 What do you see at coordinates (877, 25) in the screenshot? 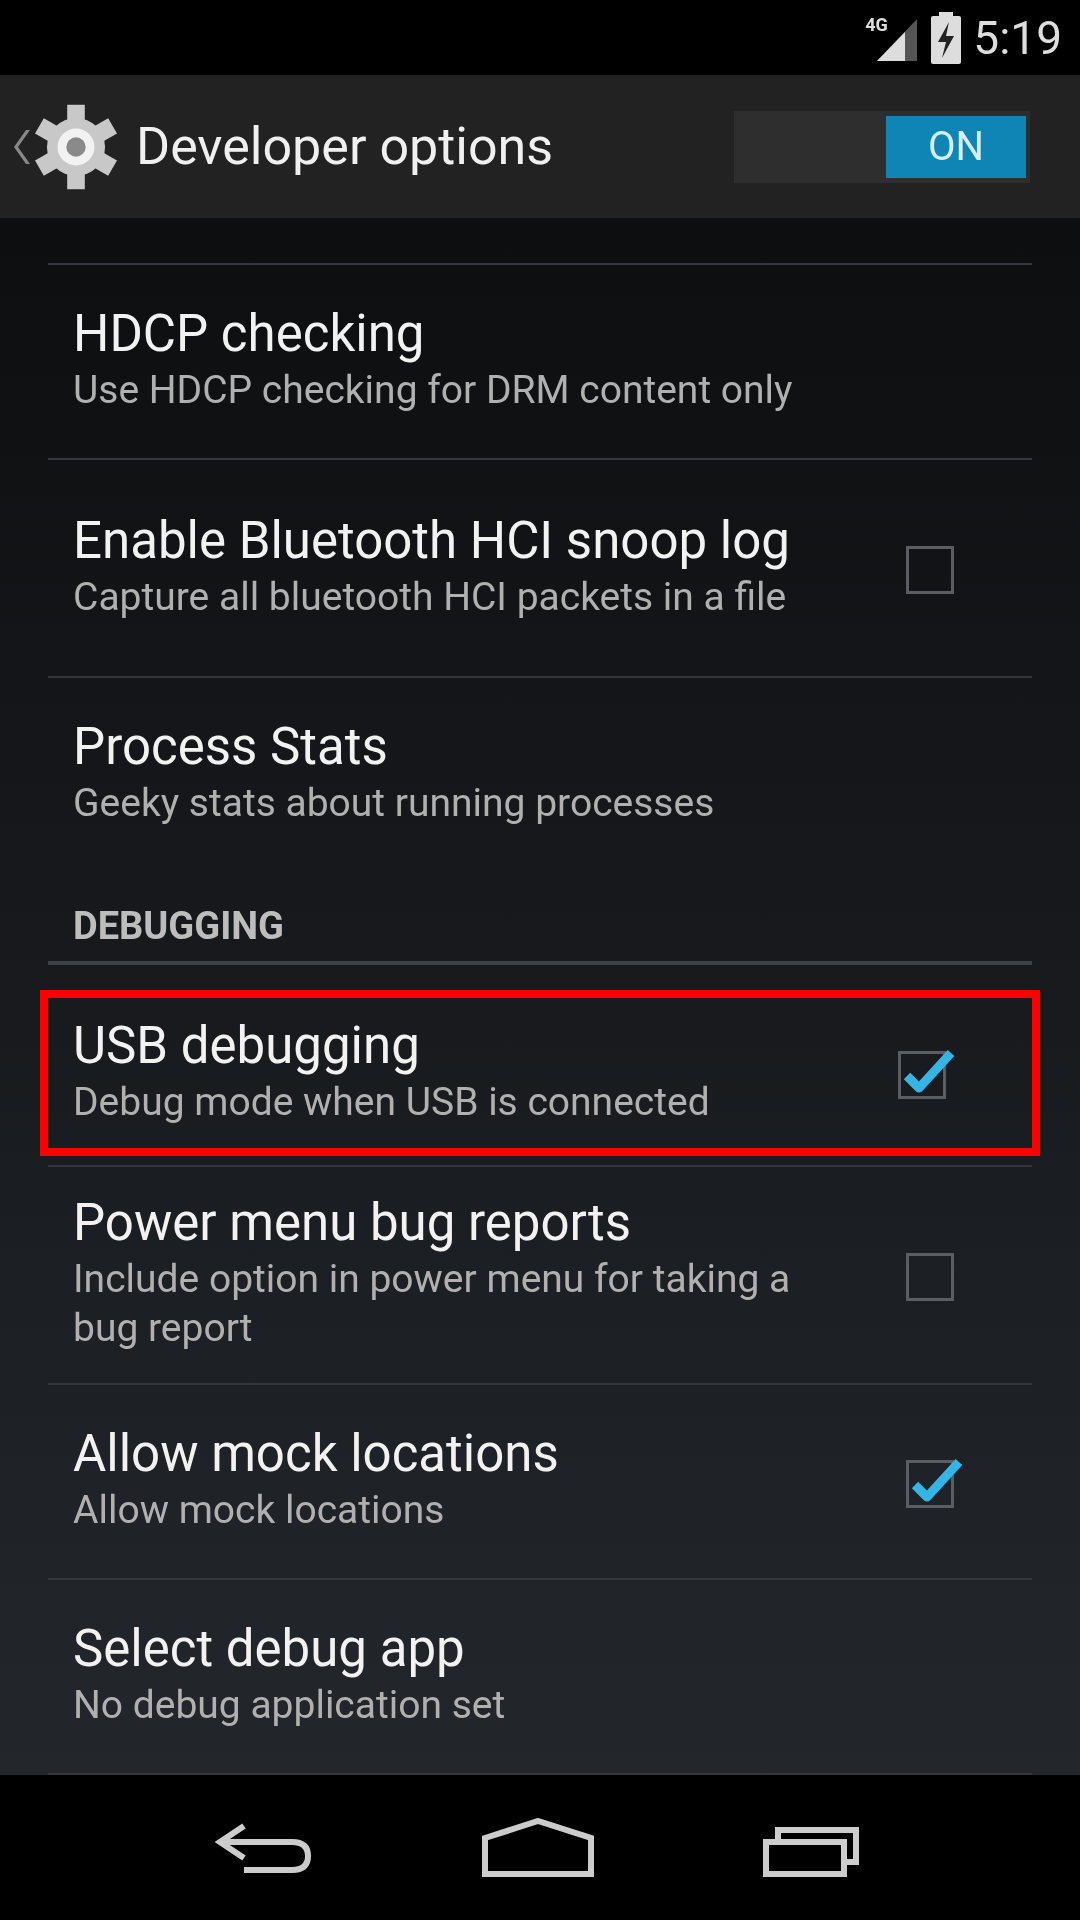
I see `network-label: 4G` at bounding box center [877, 25].